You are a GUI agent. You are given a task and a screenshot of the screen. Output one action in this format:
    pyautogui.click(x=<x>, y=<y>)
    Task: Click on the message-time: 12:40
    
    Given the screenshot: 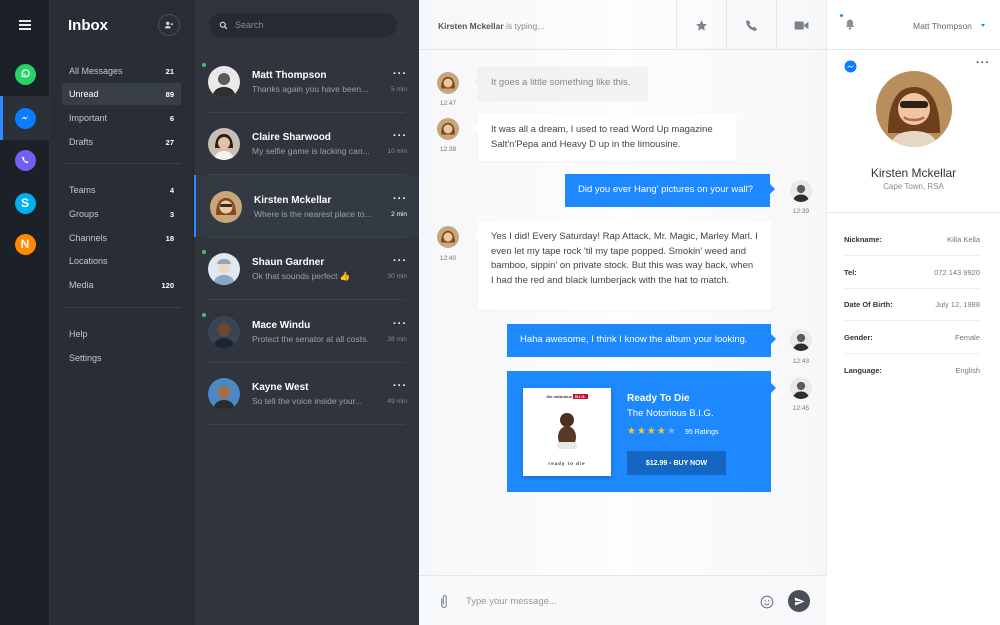 What is the action you would take?
    pyautogui.click(x=448, y=258)
    